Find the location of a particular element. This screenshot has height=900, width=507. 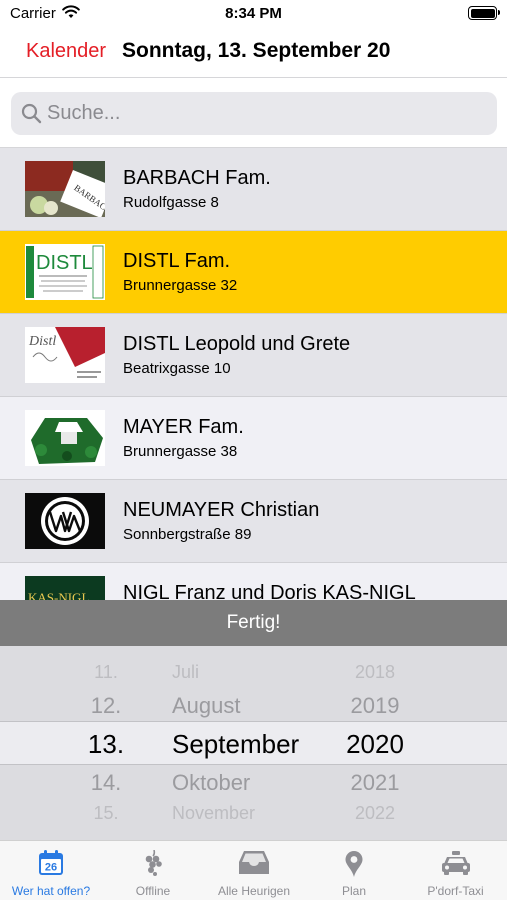

picker-year-option: 2019 is located at coordinates (375, 706).